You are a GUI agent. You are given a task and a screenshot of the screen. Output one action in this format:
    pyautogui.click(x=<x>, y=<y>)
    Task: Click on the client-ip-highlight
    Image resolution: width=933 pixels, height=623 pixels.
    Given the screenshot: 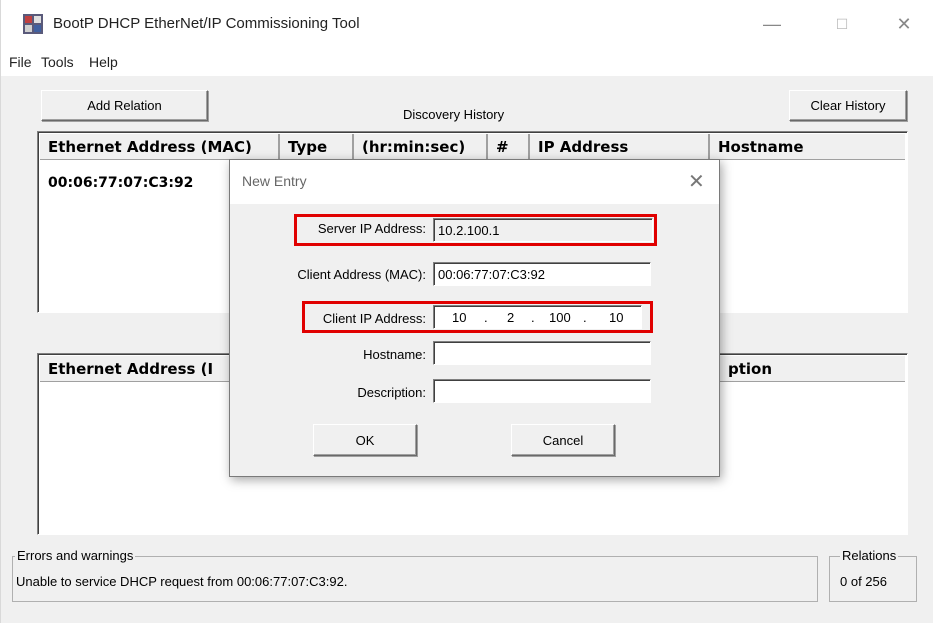 What is the action you would take?
    pyautogui.click(x=477, y=317)
    